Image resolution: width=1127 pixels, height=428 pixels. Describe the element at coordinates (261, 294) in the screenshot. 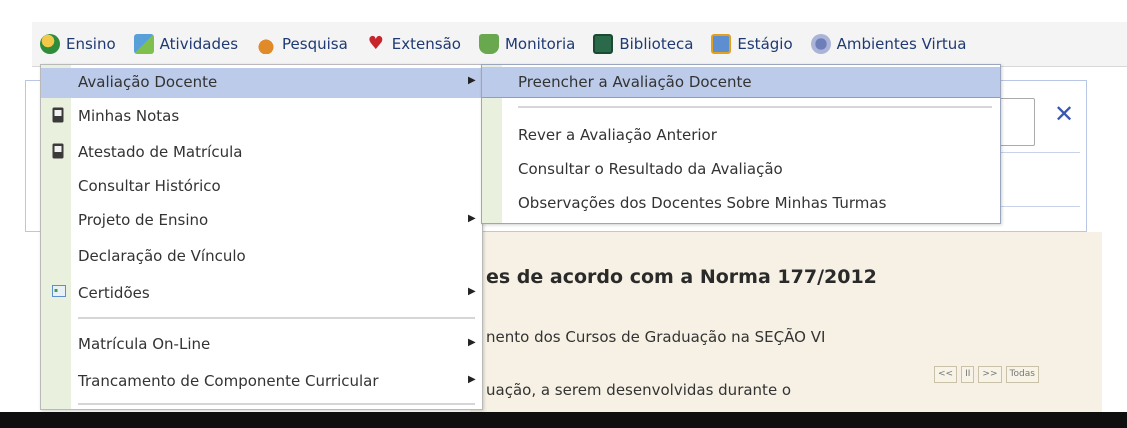

I see `menu-item-certidoes: Certidões ▶` at that location.